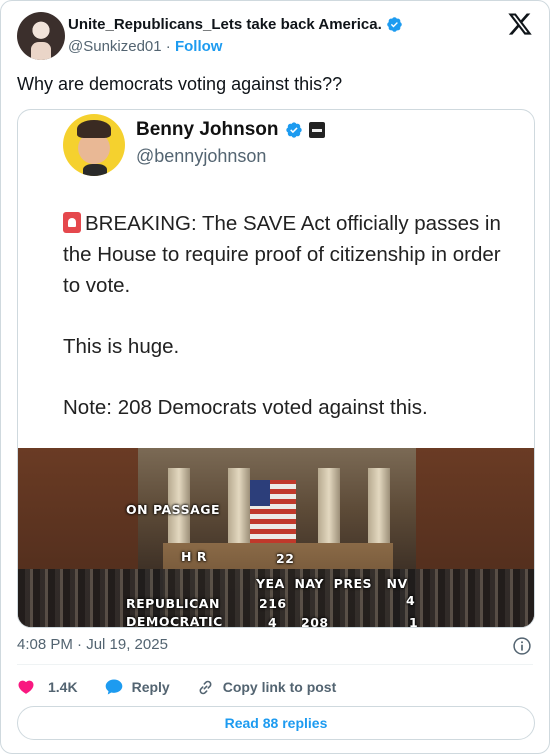 This screenshot has height=754, width=550. What do you see at coordinates (315, 621) in the screenshot?
I see `overlay-democratic-nay: 208` at bounding box center [315, 621].